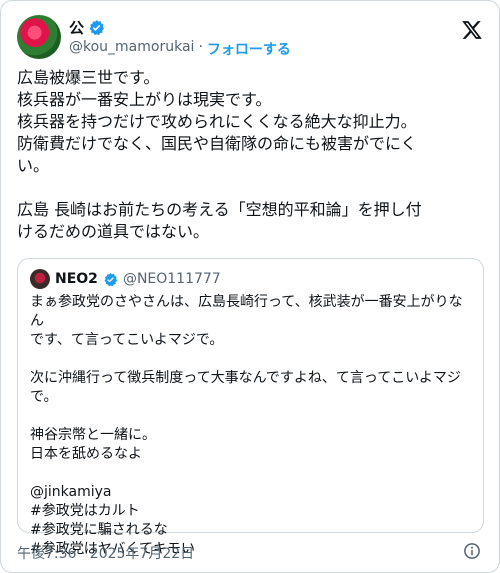  Describe the element at coordinates (76, 27) in the screenshot. I see `author-display-name: 公` at that location.